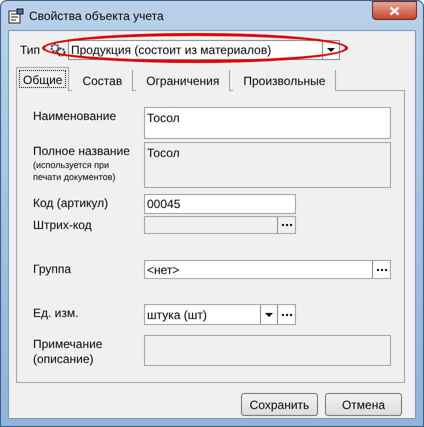 Image resolution: width=424 pixels, height=427 pixels. Describe the element at coordinates (284, 80) in the screenshot. I see `tab: Произвольные` at that location.